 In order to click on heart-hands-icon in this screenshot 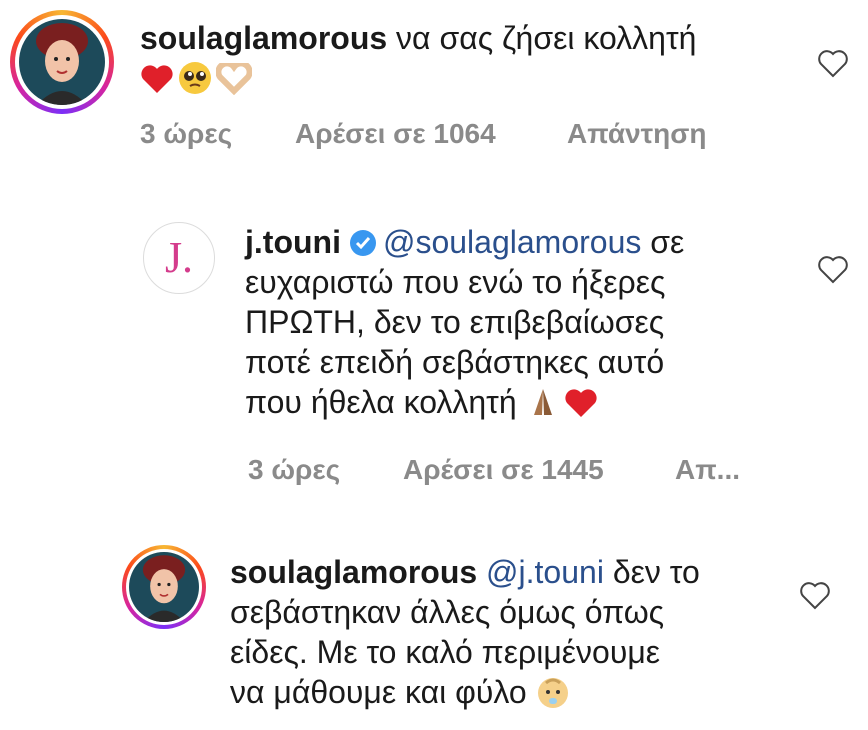, I will do `click(234, 79)`.